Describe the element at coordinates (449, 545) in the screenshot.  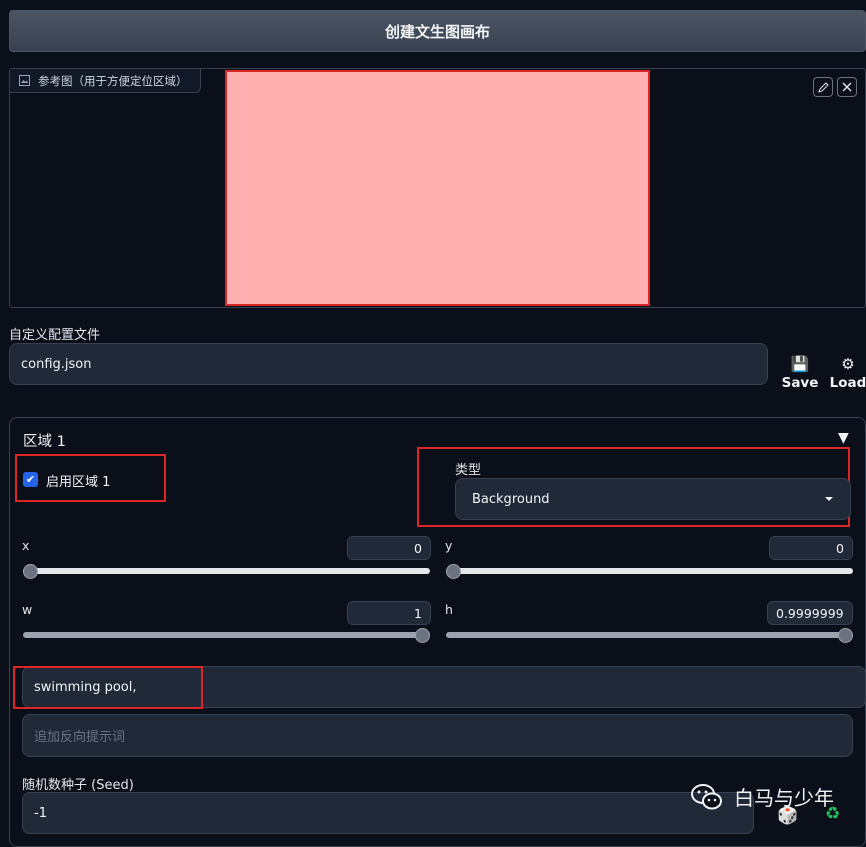
I see `y-label: y` at that location.